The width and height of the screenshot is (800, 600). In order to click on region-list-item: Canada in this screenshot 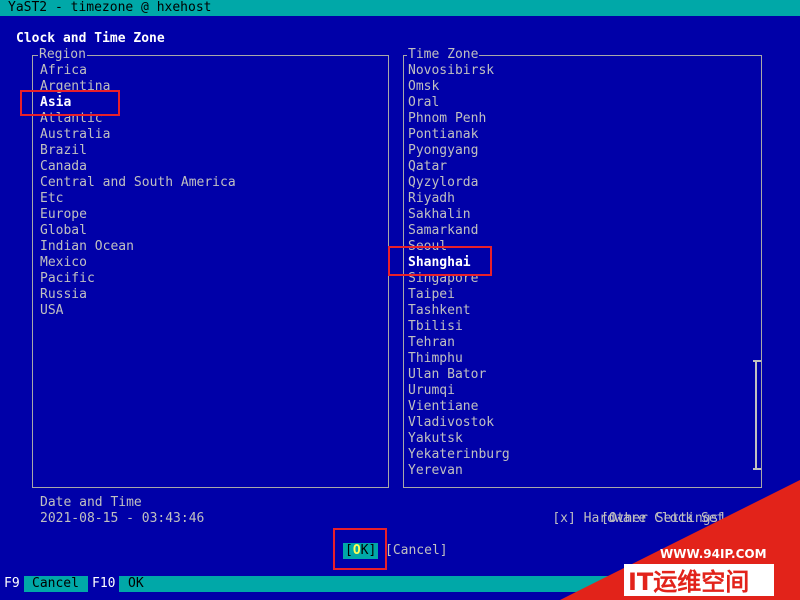, I will do `click(138, 167)`.